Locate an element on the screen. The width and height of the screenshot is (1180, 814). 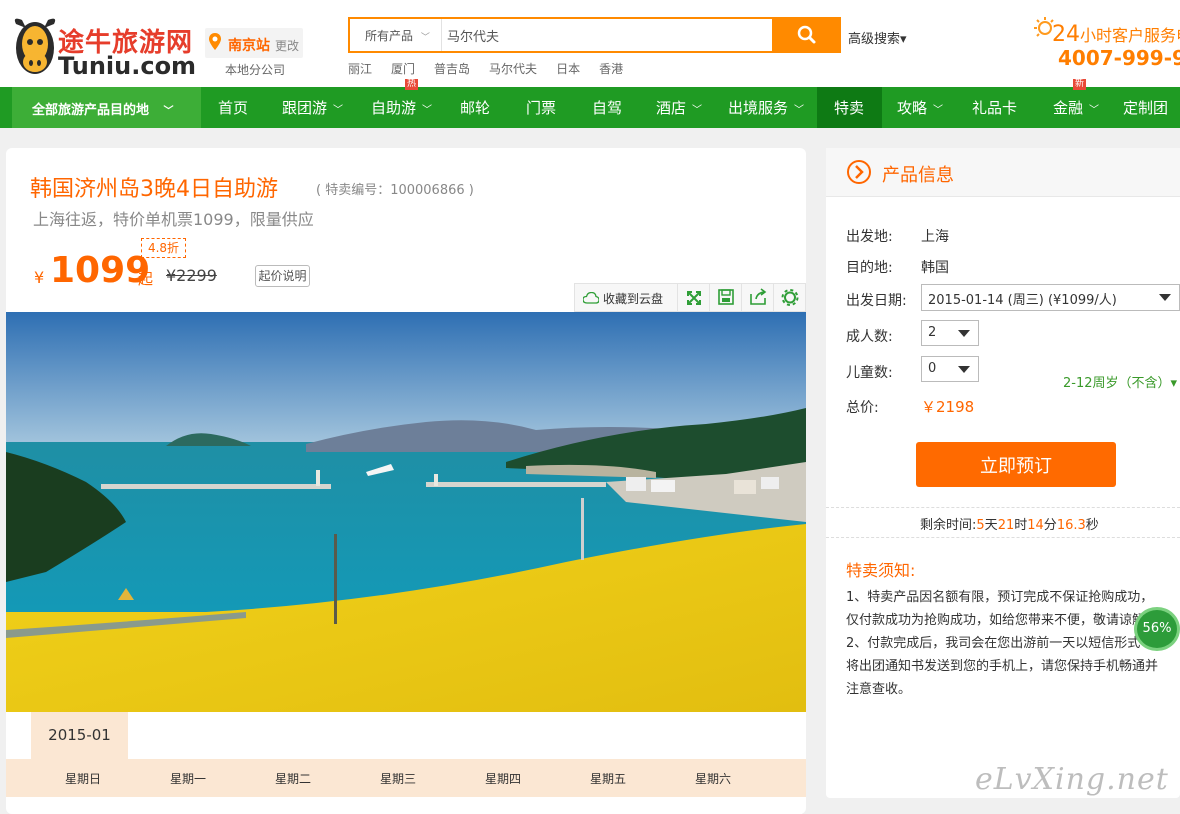
nav-item-label: 自助游 is located at coordinates (394, 108).